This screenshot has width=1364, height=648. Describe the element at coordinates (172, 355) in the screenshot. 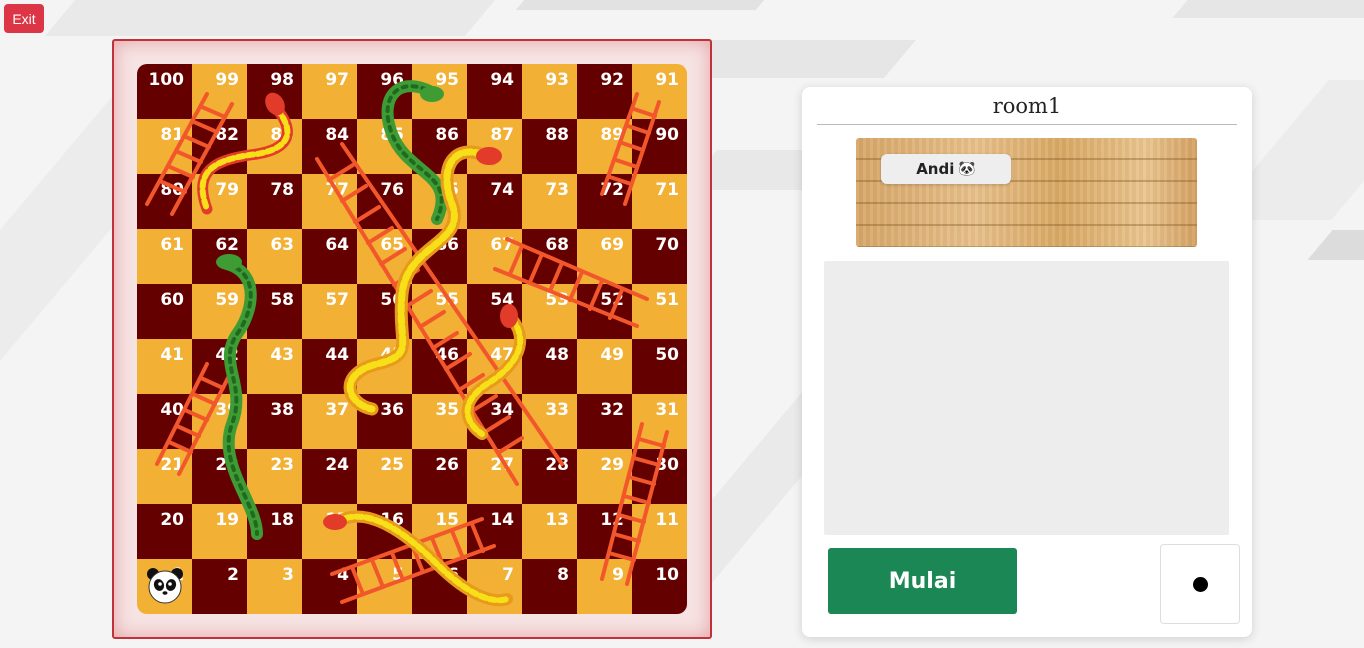

I see `cell-number: 41` at that location.